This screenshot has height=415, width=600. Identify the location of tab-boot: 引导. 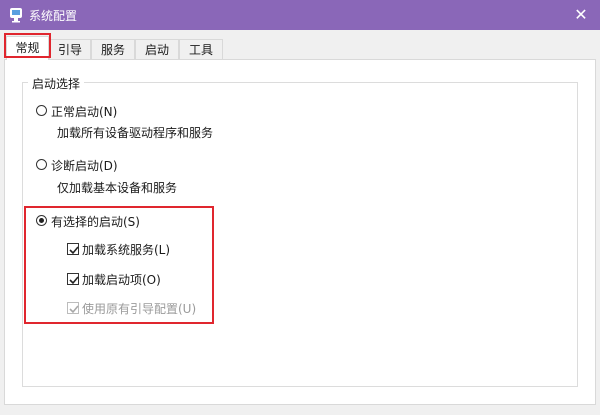
(70, 49).